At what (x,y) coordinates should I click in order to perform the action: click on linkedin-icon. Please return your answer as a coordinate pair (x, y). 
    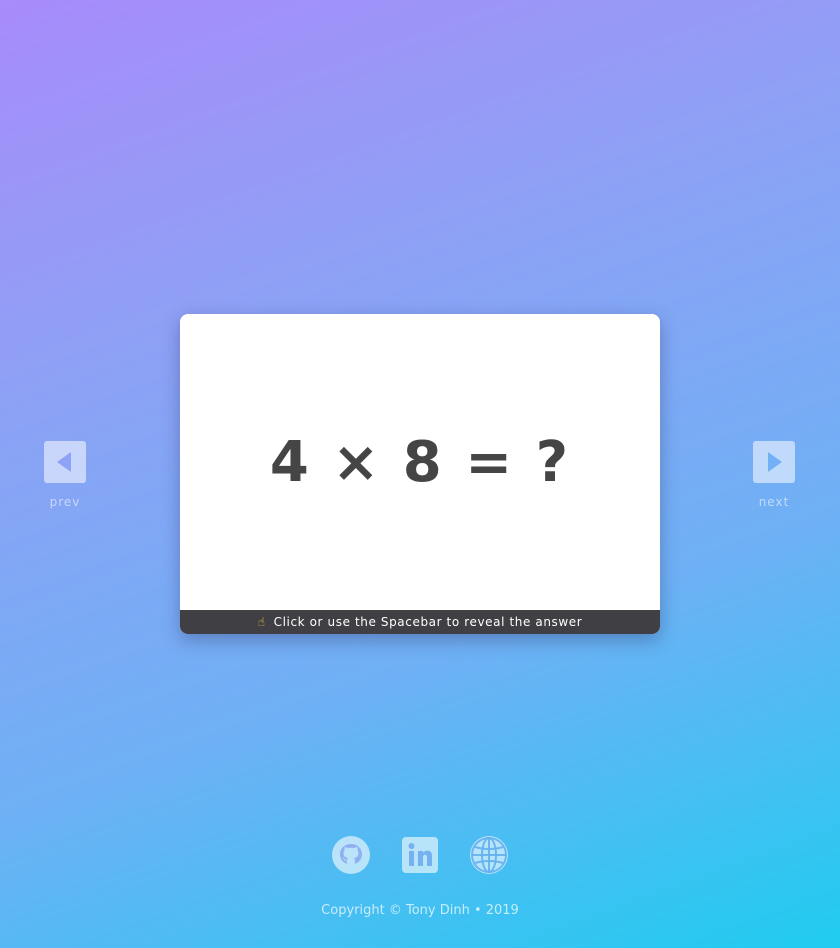
    Looking at the image, I should click on (420, 855).